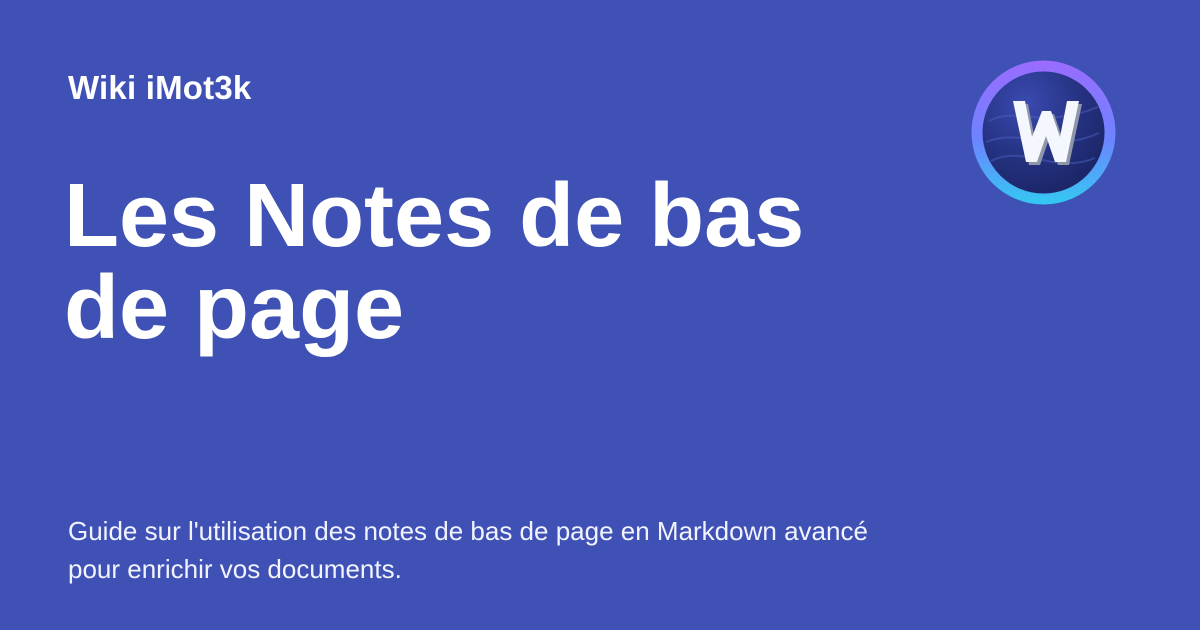  I want to click on wiki-logo-icon, so click(1043, 132).